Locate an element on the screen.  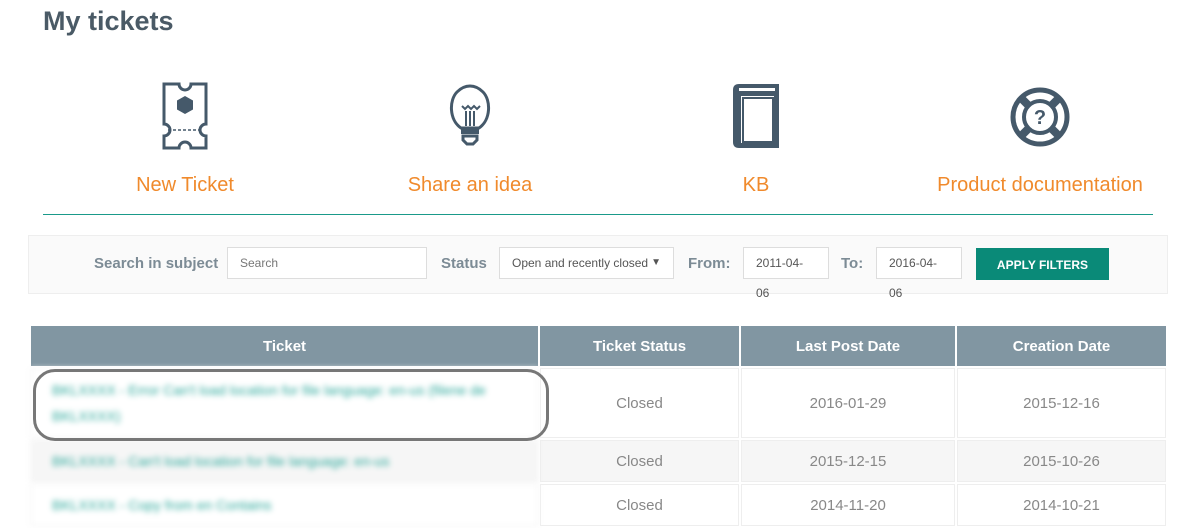
share-idea-link: Share an idea is located at coordinates (470, 138).